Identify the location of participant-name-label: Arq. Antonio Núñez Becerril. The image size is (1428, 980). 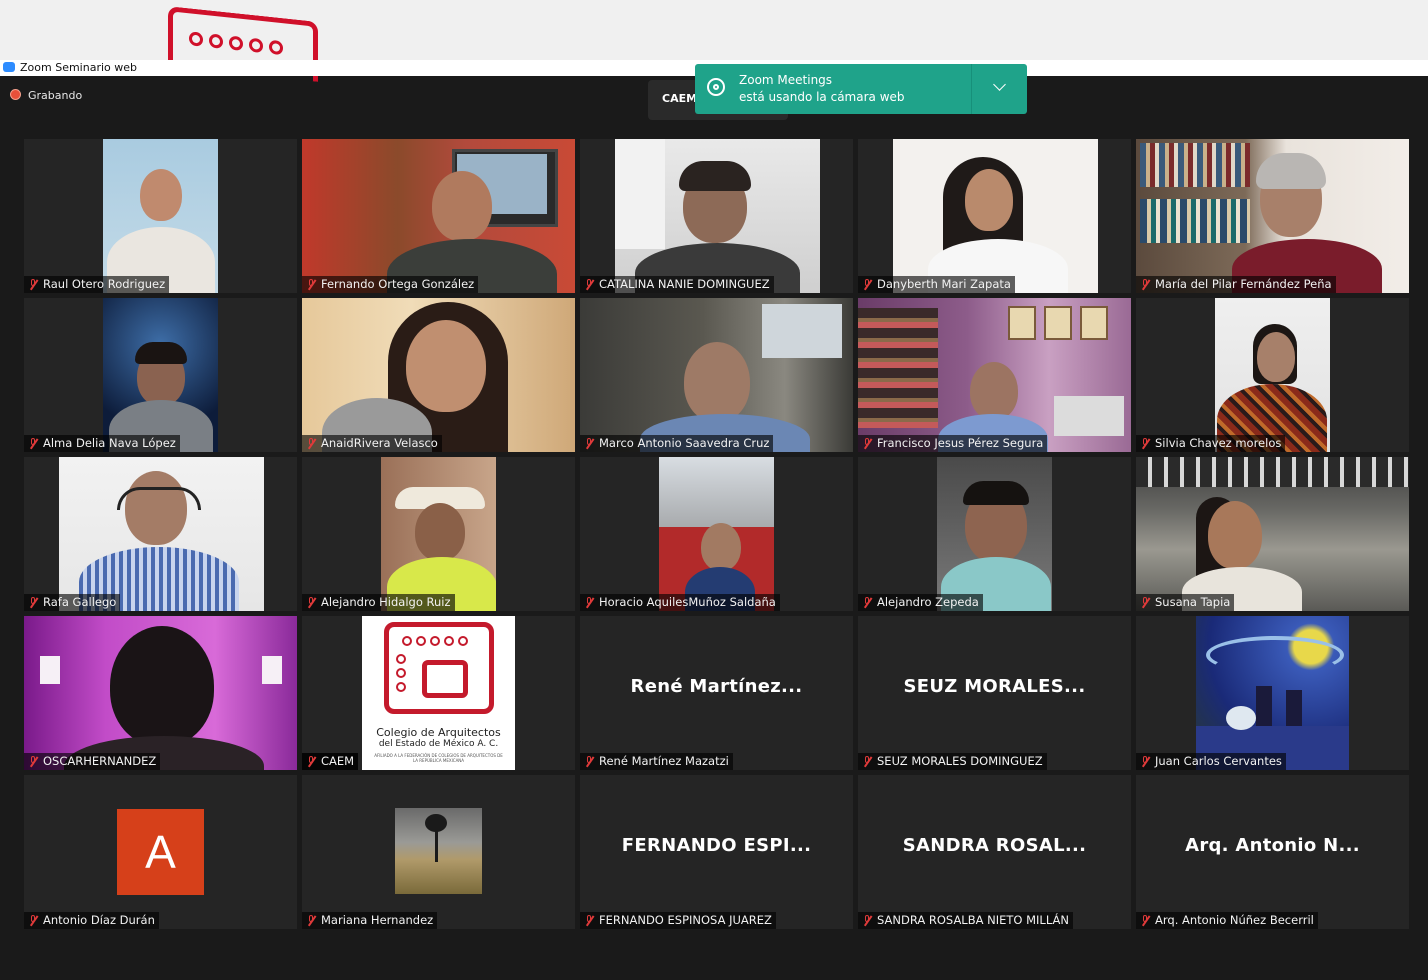
(1227, 920).